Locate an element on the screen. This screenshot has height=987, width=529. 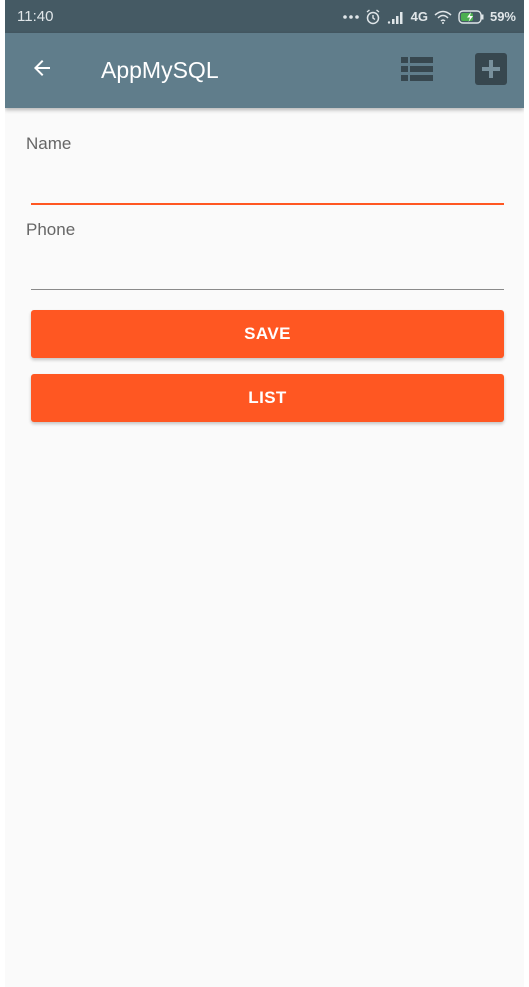
status-icons: 4G 59% is located at coordinates (429, 16).